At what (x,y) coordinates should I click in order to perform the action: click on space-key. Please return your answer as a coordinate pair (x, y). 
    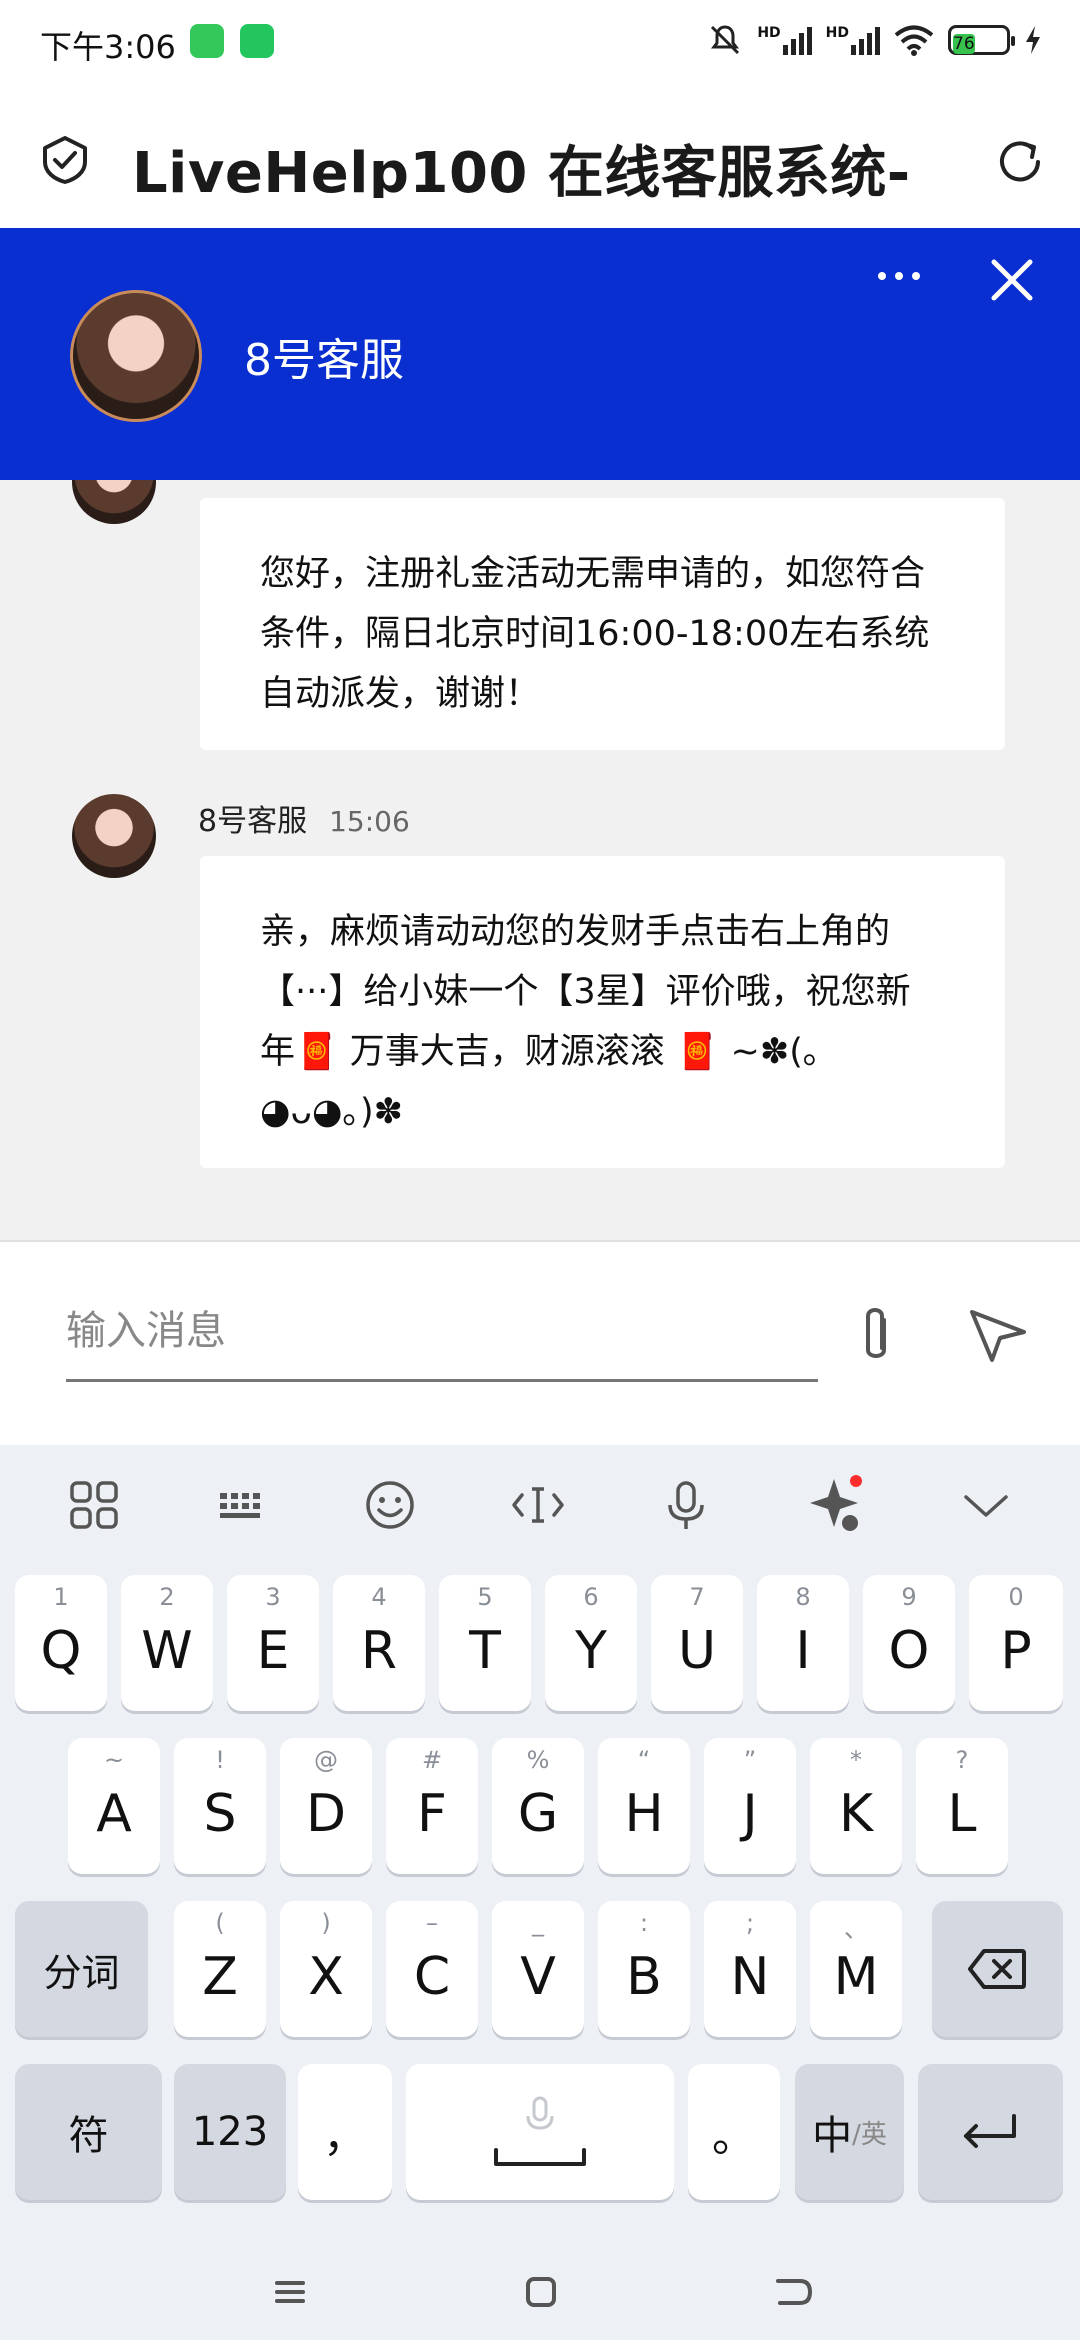
    Looking at the image, I should click on (540, 2132).